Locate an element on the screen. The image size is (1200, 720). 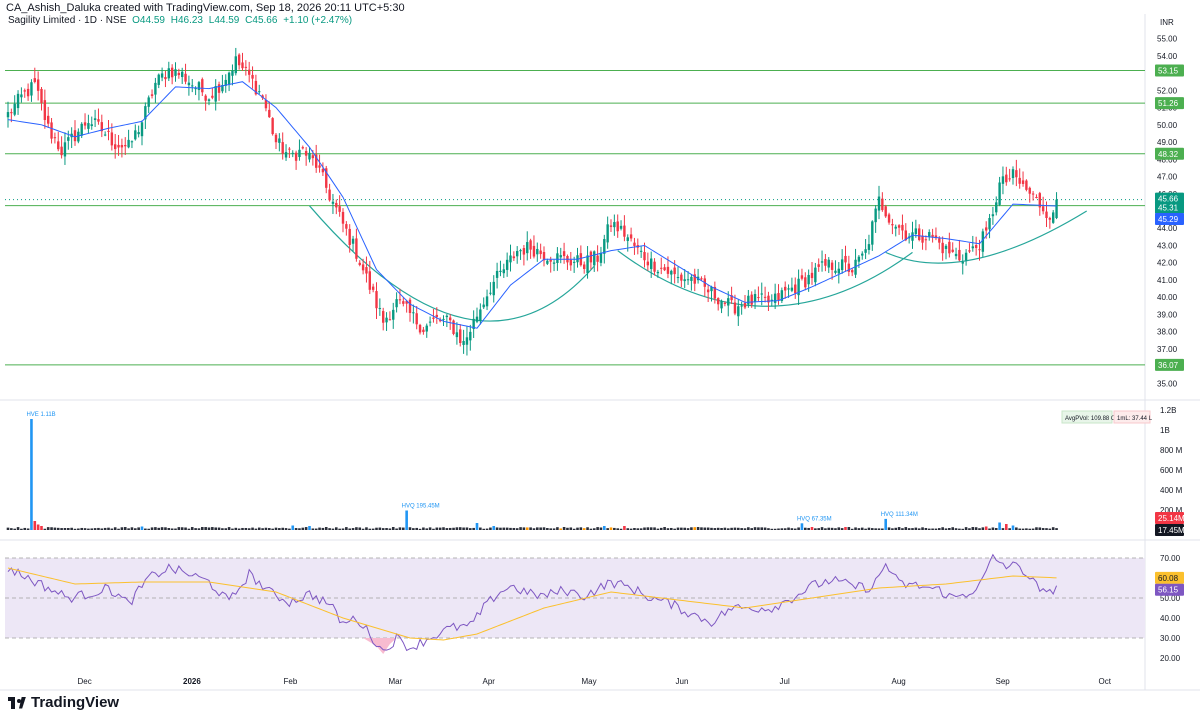
time-tick-label: Feb is located at coordinates (291, 681).